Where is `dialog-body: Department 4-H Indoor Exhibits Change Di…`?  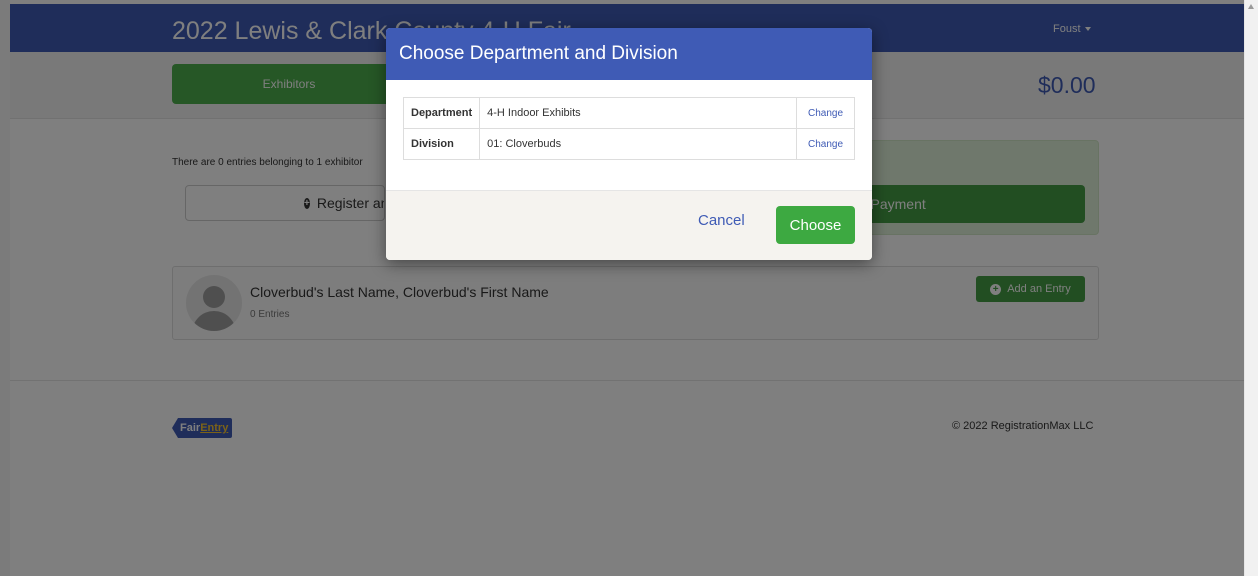 dialog-body: Department 4-H Indoor Exhibits Change Di… is located at coordinates (629, 135).